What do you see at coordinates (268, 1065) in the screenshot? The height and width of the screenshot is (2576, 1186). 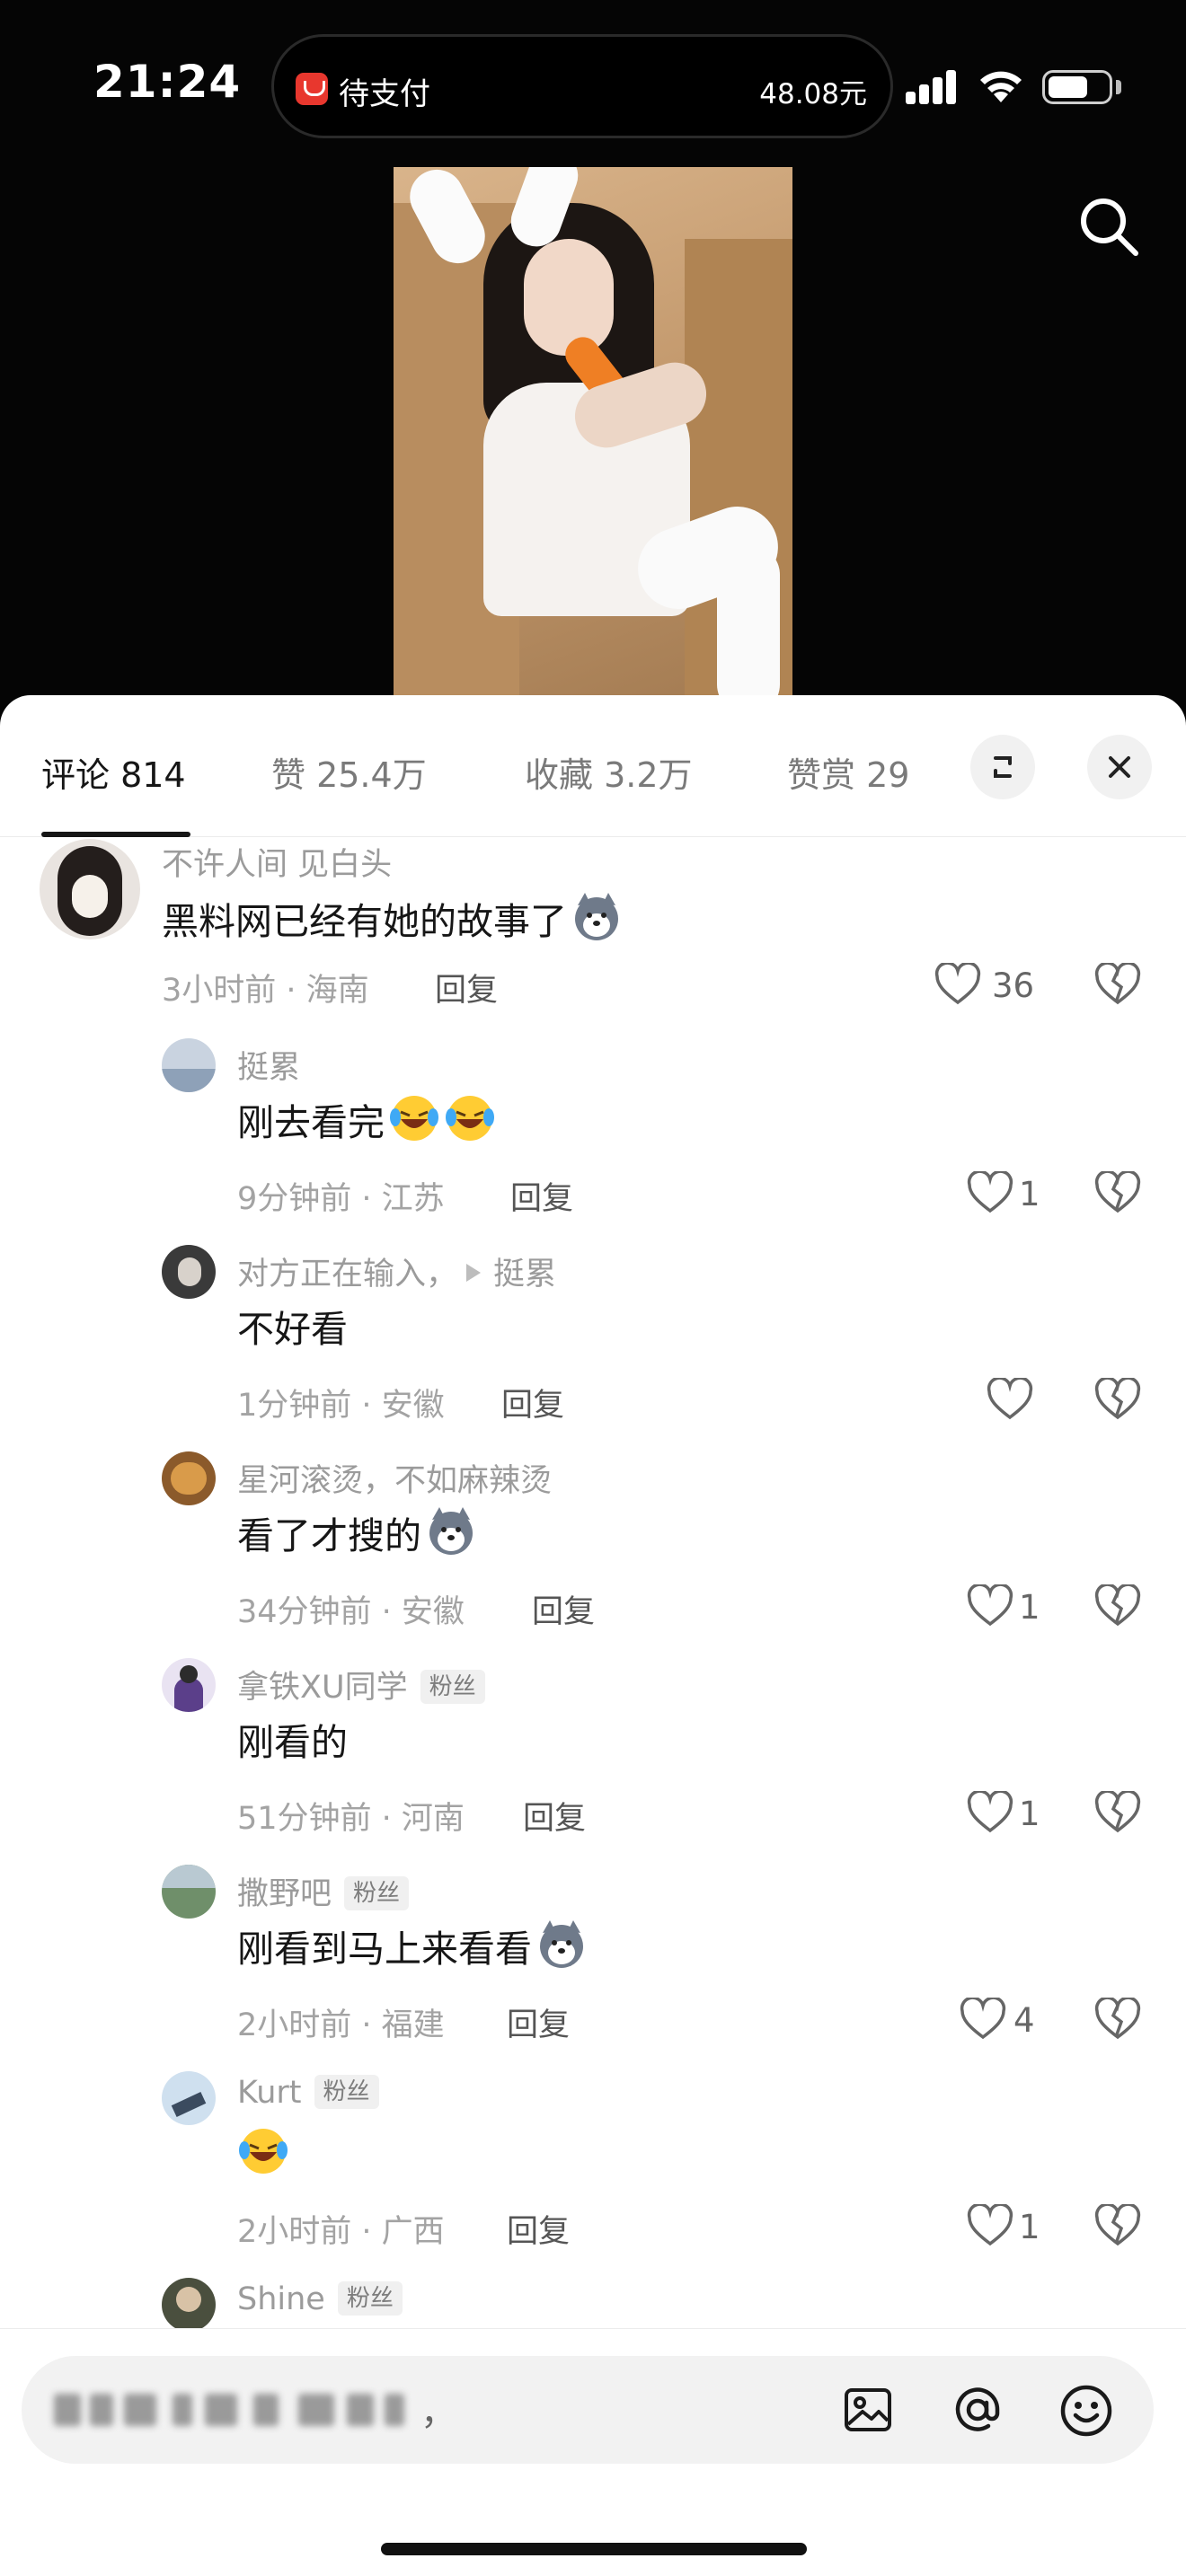 I see `comment-username: 挺累` at bounding box center [268, 1065].